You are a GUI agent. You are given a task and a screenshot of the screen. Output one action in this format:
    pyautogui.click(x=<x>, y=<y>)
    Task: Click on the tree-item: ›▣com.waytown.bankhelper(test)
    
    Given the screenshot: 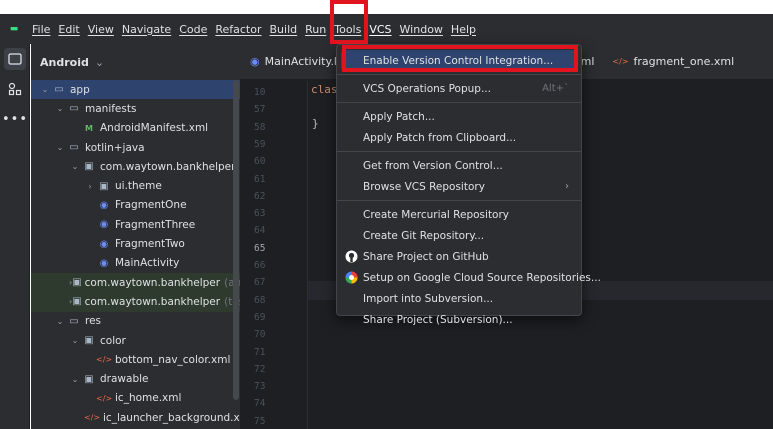 What is the action you would take?
    pyautogui.click(x=135, y=302)
    